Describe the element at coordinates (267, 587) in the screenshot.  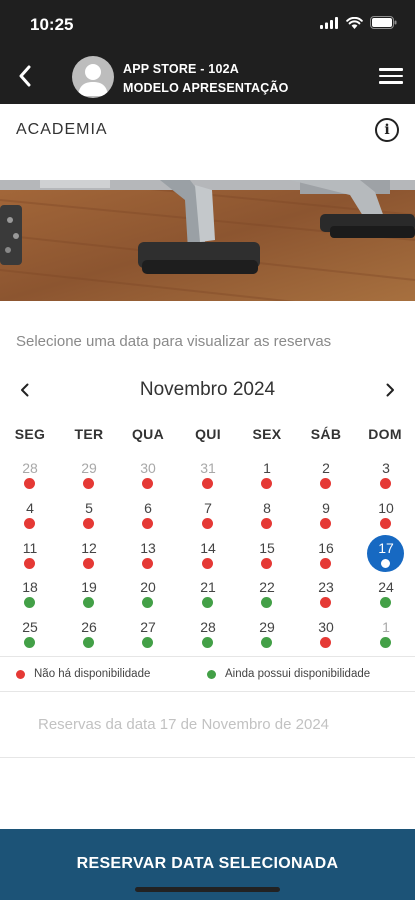
I see `calendar-day-number: 22` at that location.